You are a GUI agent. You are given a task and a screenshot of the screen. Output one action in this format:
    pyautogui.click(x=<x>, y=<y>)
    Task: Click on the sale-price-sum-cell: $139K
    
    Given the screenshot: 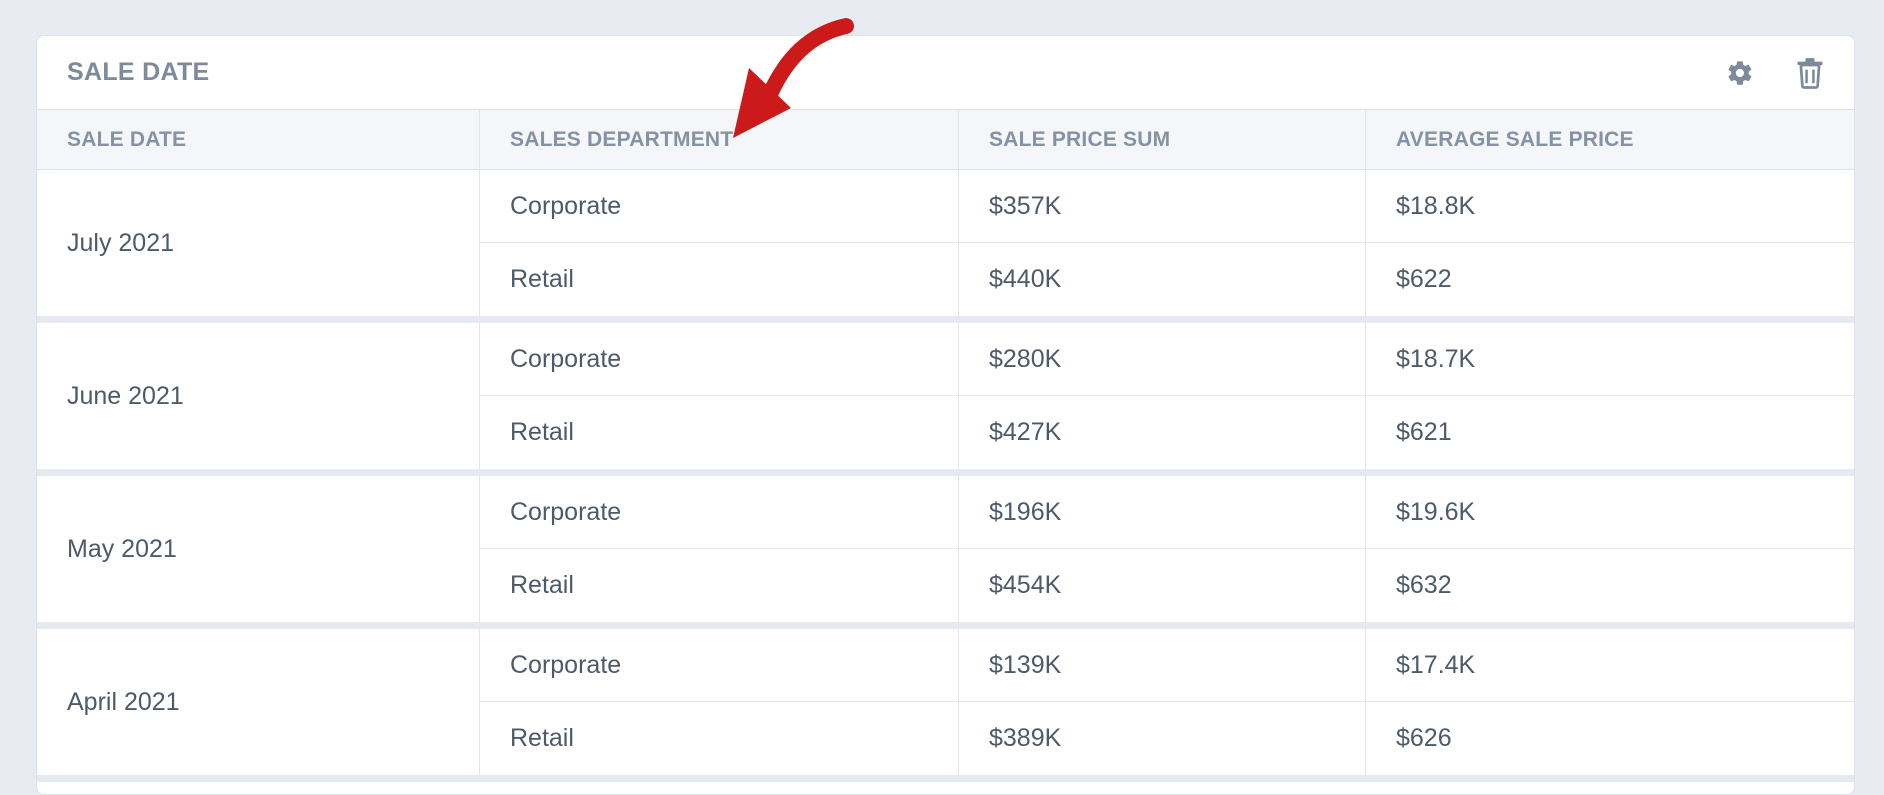 What is the action you would take?
    pyautogui.click(x=1162, y=665)
    